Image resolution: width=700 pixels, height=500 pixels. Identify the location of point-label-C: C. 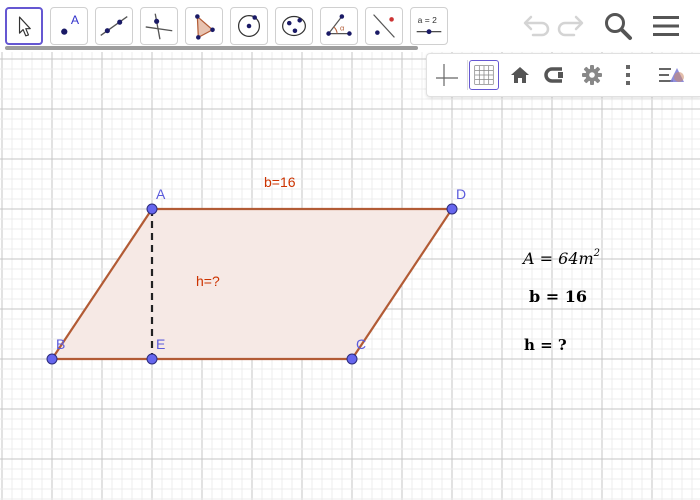
(361, 344).